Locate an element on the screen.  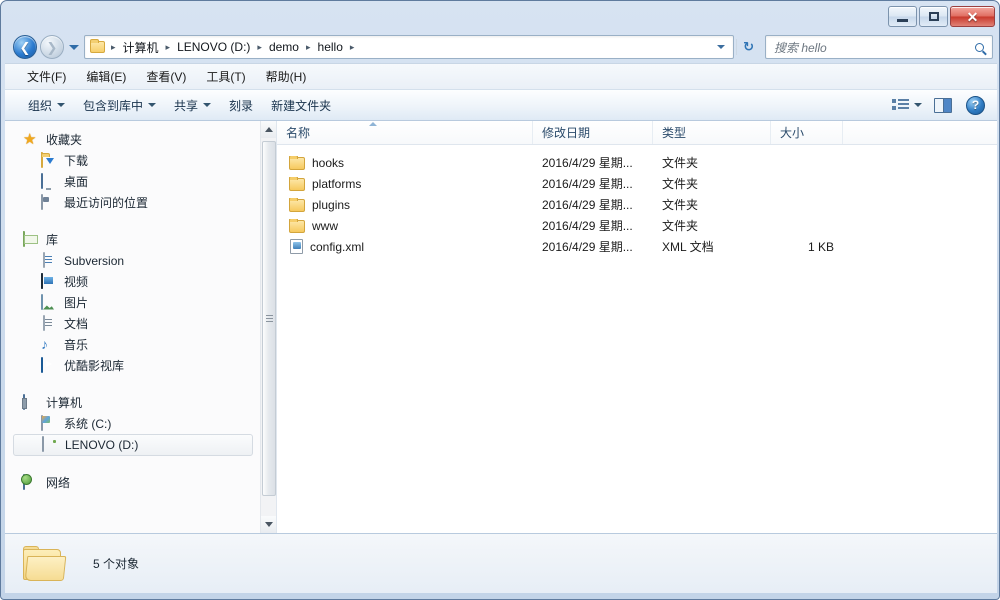
view-mode-icon is located at coordinates (901, 105).